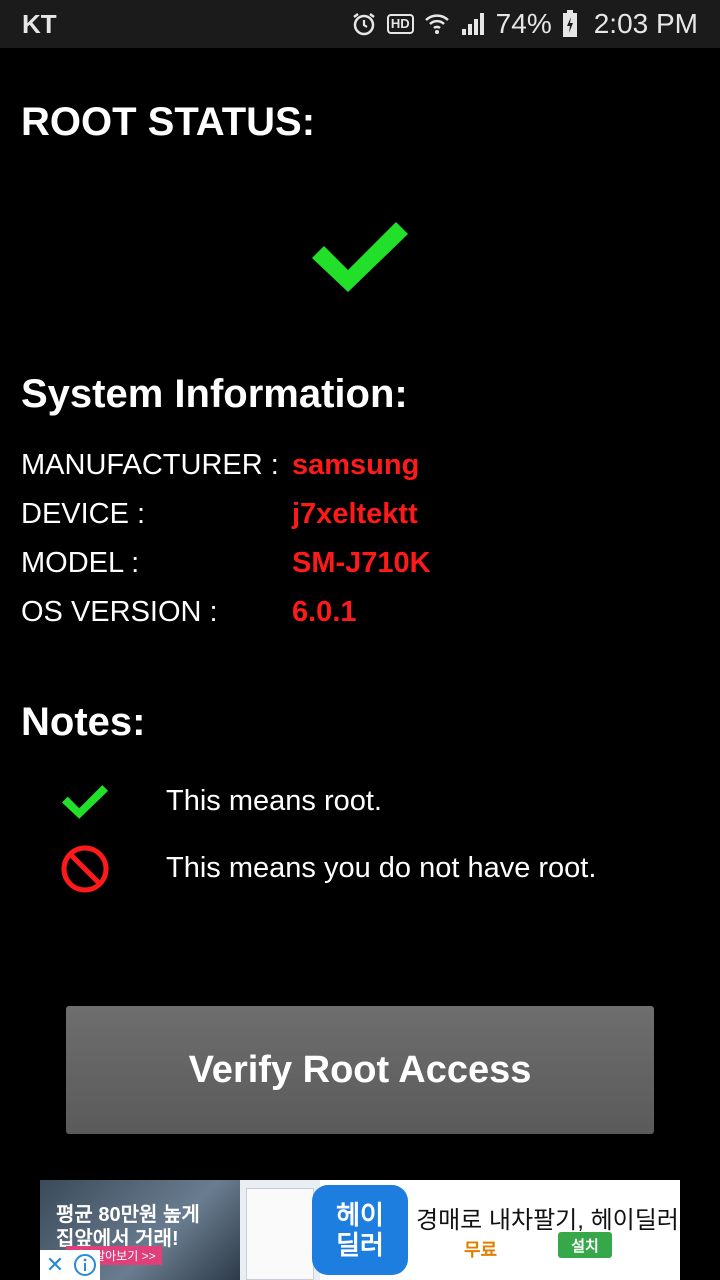 Image resolution: width=720 pixels, height=1280 pixels. I want to click on info-label: DEVICE :, so click(83, 514).